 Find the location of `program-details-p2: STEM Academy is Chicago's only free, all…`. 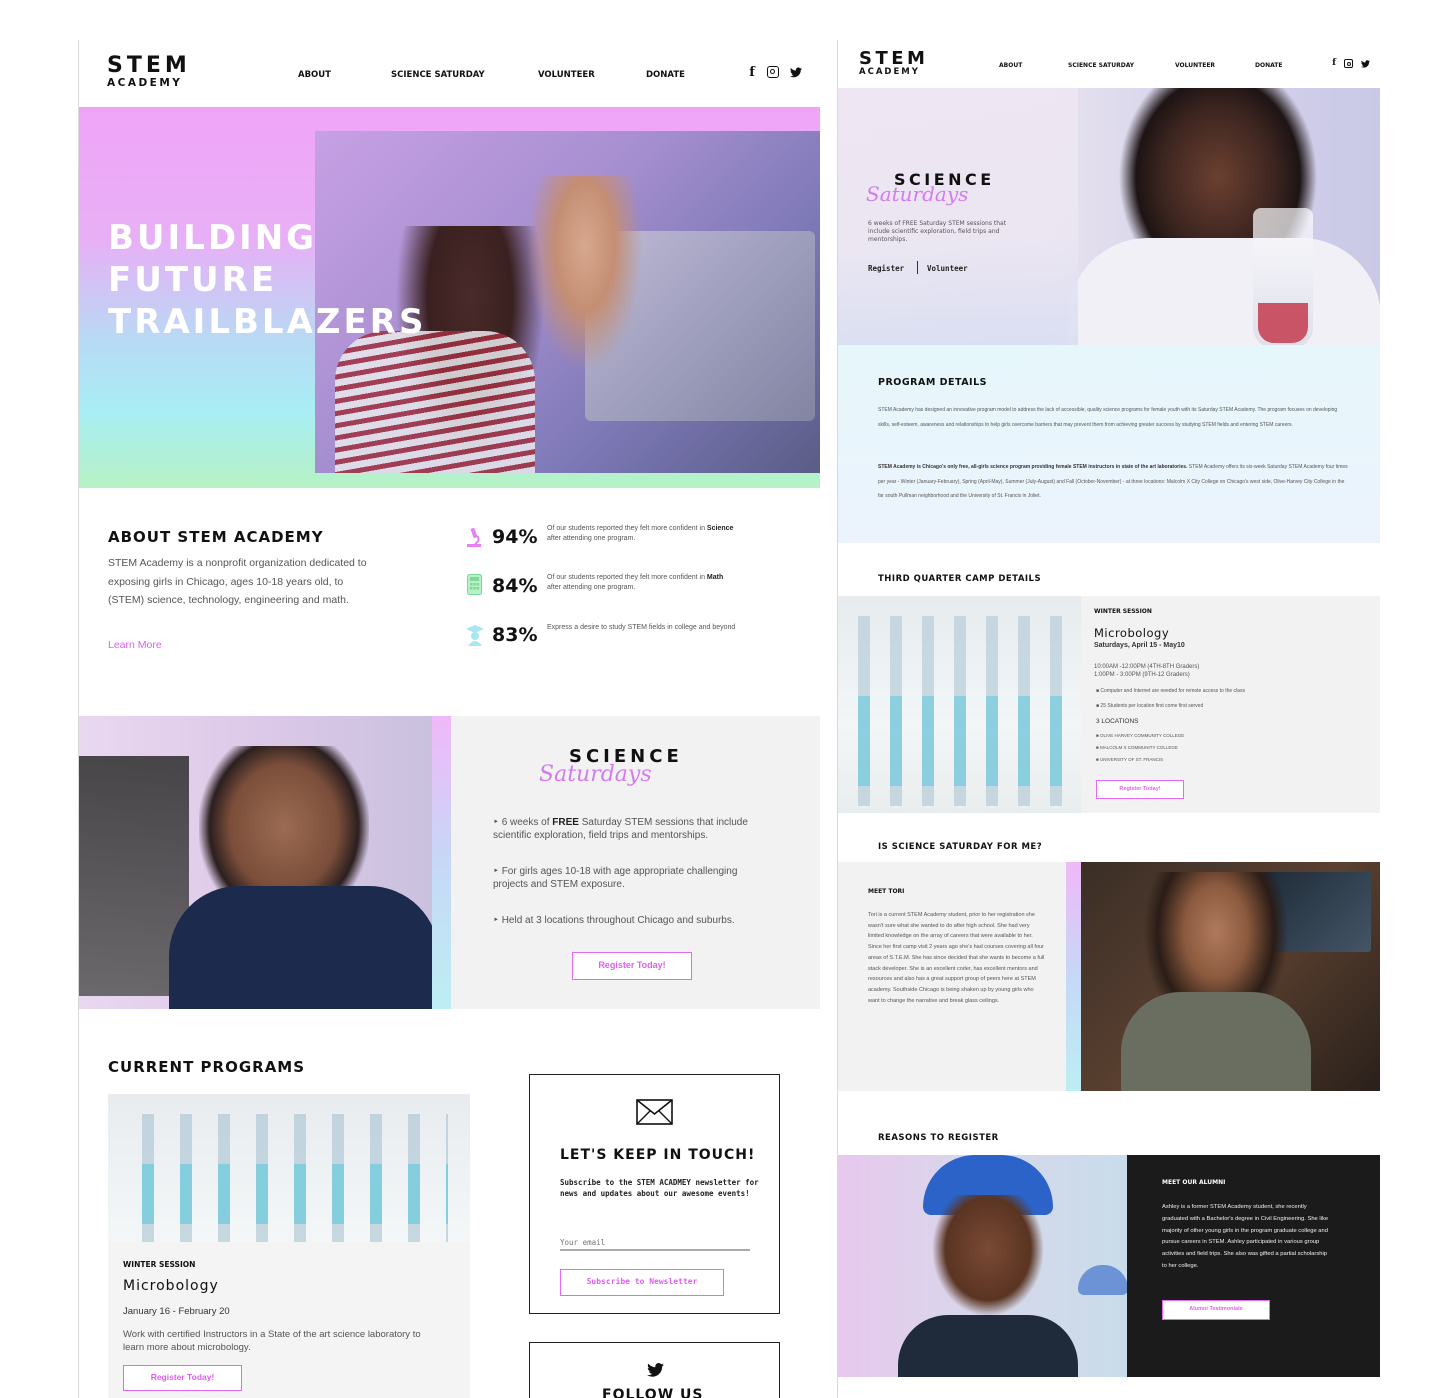

program-details-p2: STEM Academy is Chicago's only free, all… is located at coordinates (1113, 482).